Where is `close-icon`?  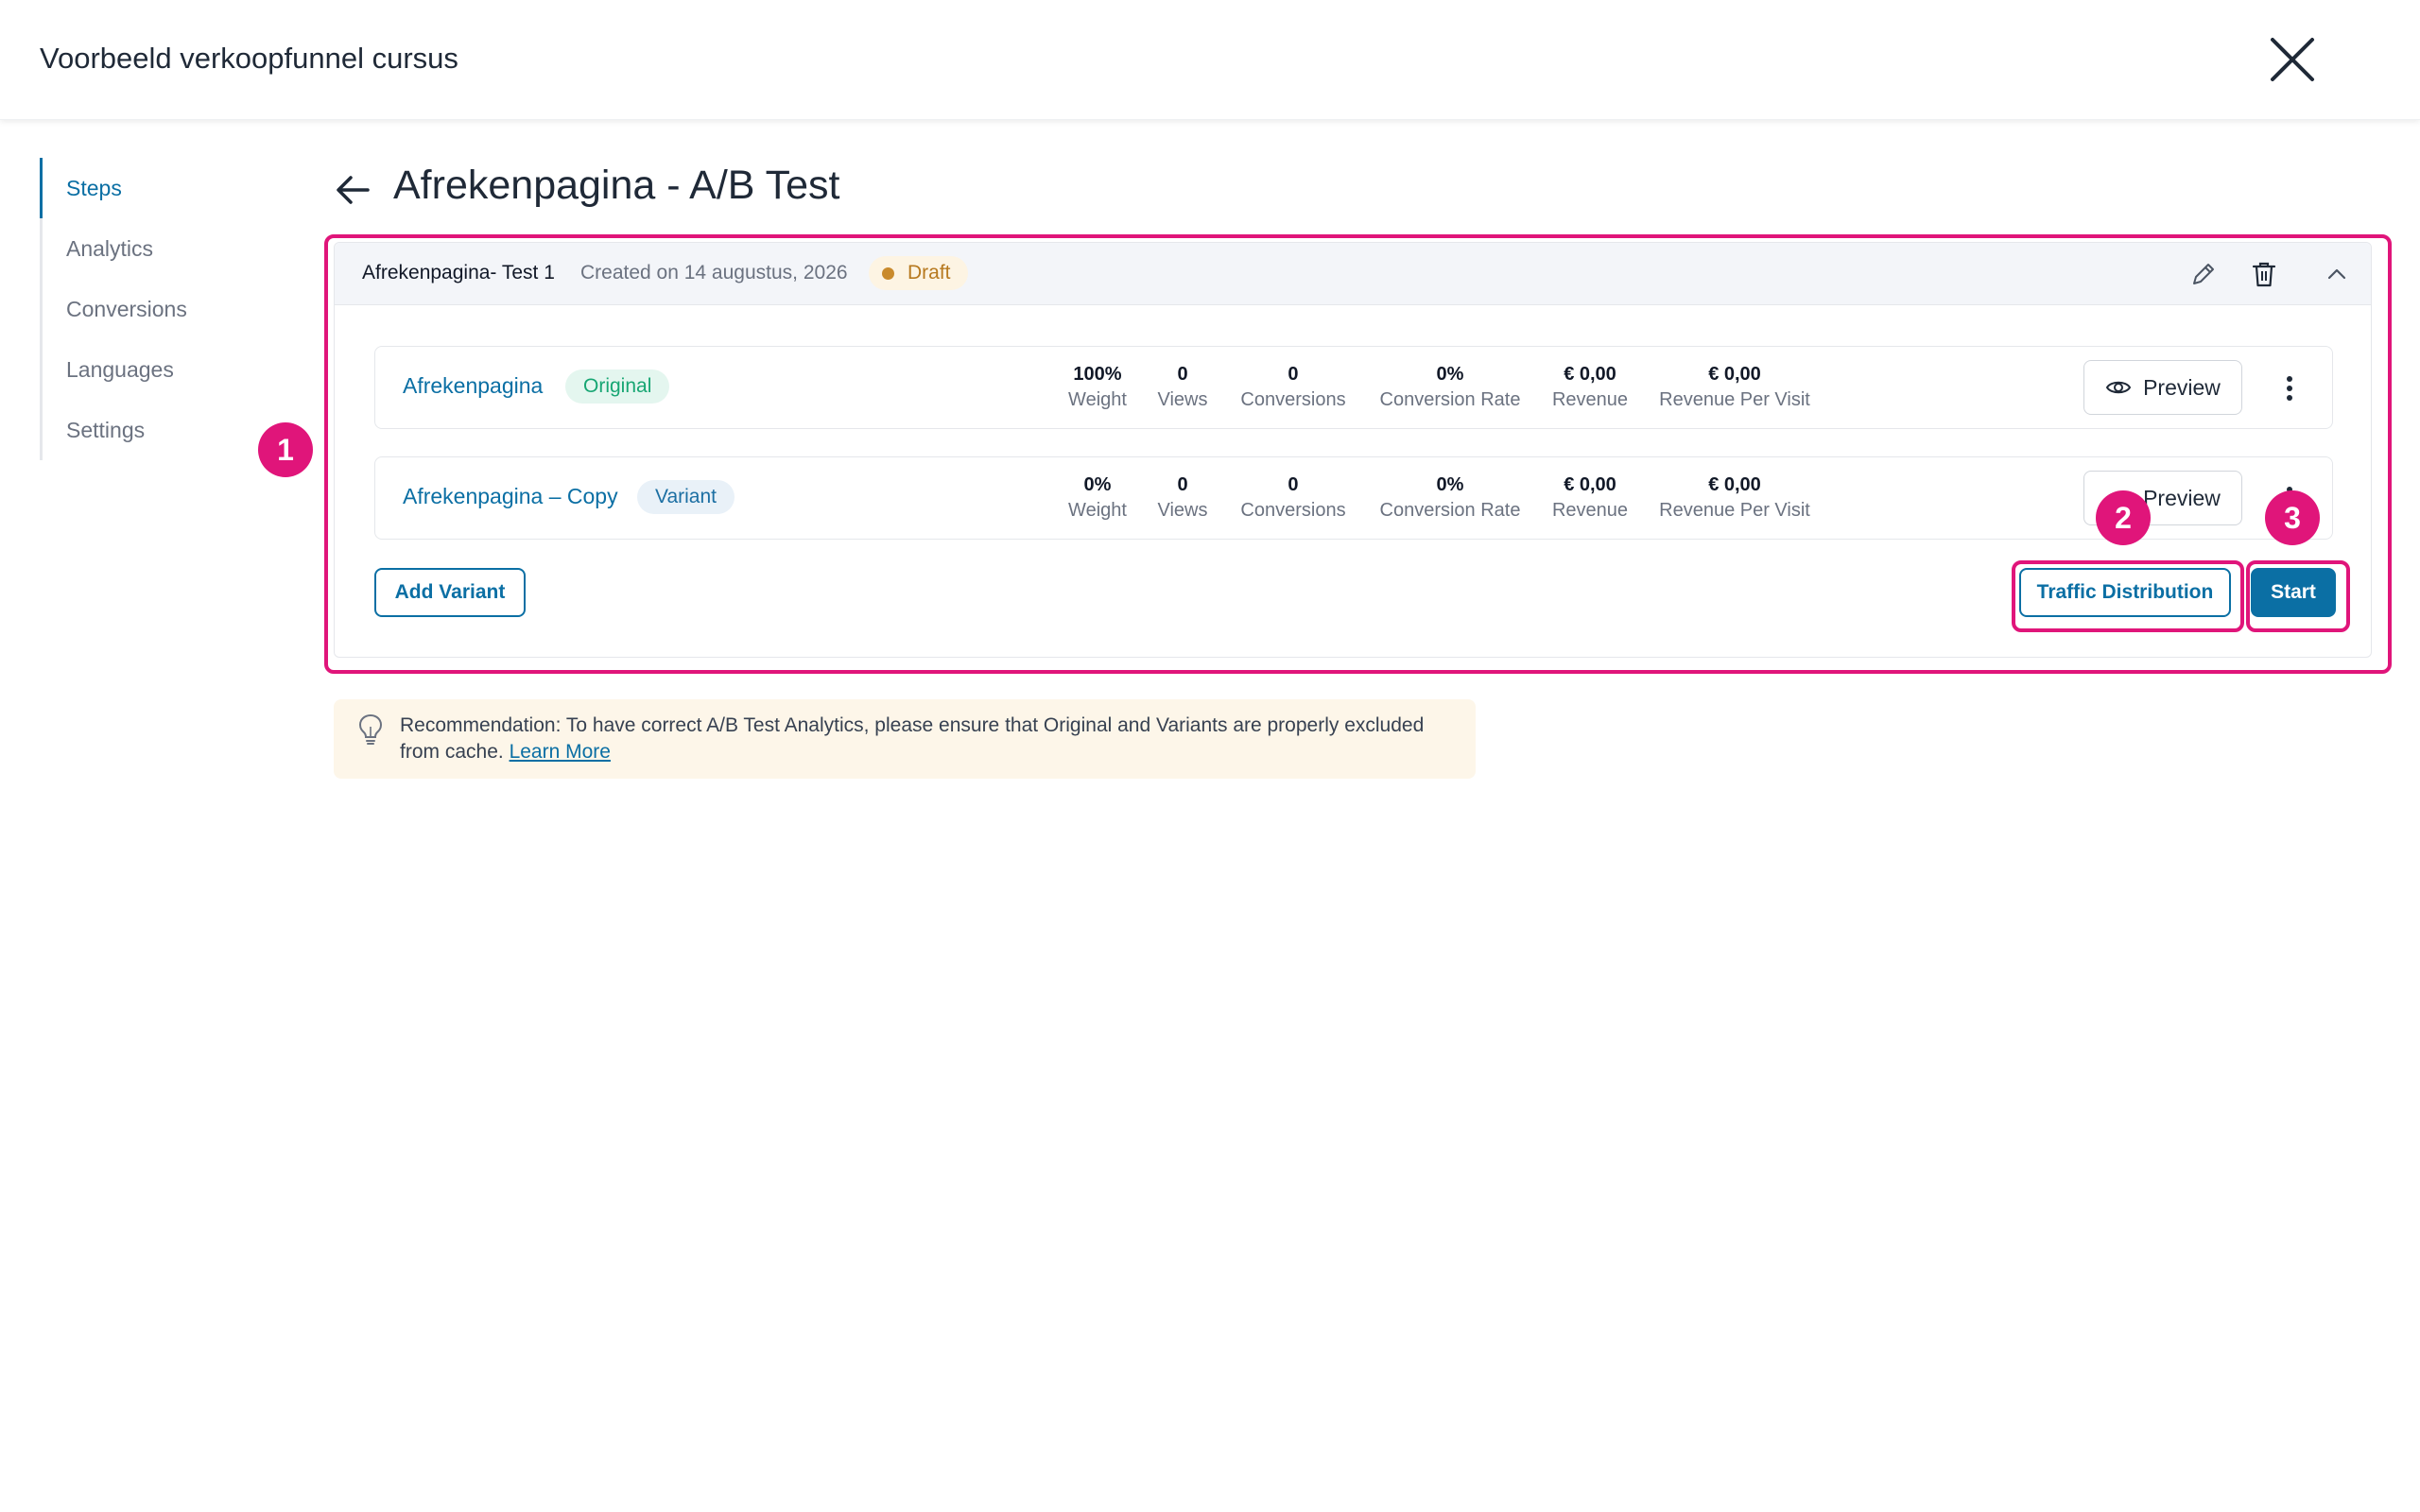 close-icon is located at coordinates (2292, 59).